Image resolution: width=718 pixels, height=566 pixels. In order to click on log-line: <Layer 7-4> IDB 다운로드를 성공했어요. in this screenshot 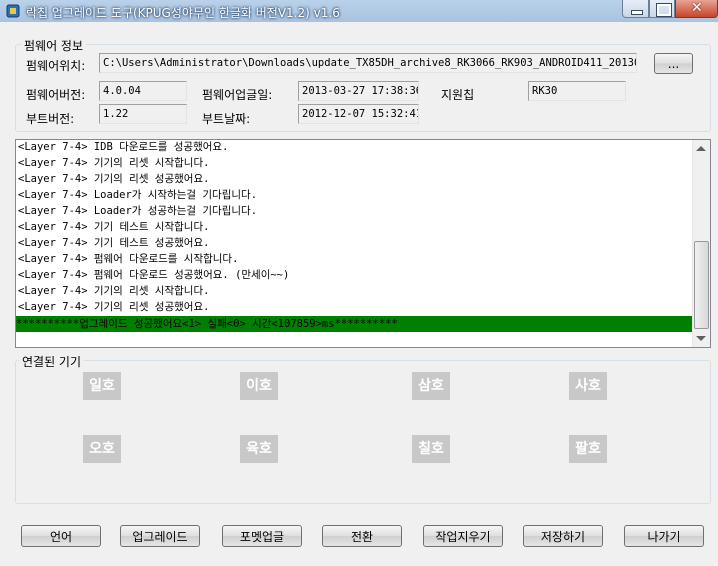, I will do `click(123, 147)`.